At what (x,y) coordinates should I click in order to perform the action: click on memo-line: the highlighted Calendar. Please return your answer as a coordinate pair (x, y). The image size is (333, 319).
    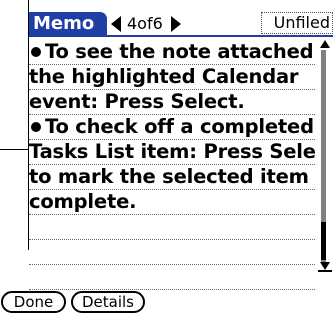
    Looking at the image, I should click on (172, 77).